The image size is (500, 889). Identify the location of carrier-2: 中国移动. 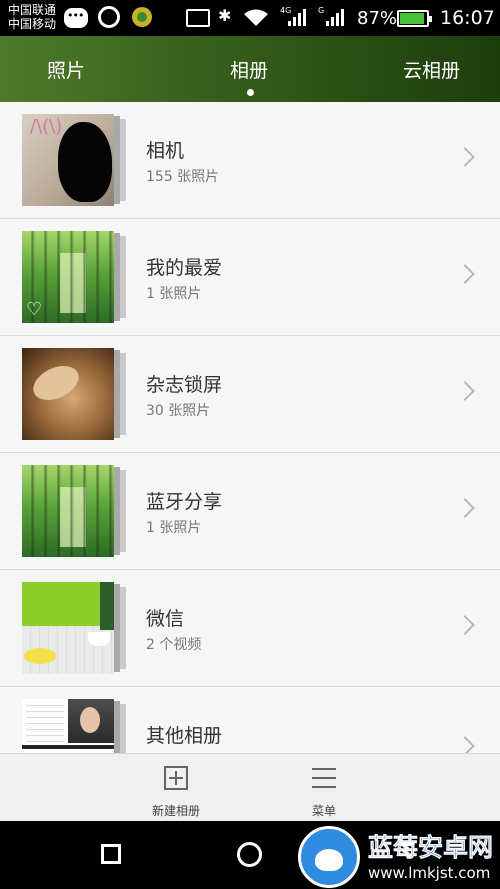
(32, 24).